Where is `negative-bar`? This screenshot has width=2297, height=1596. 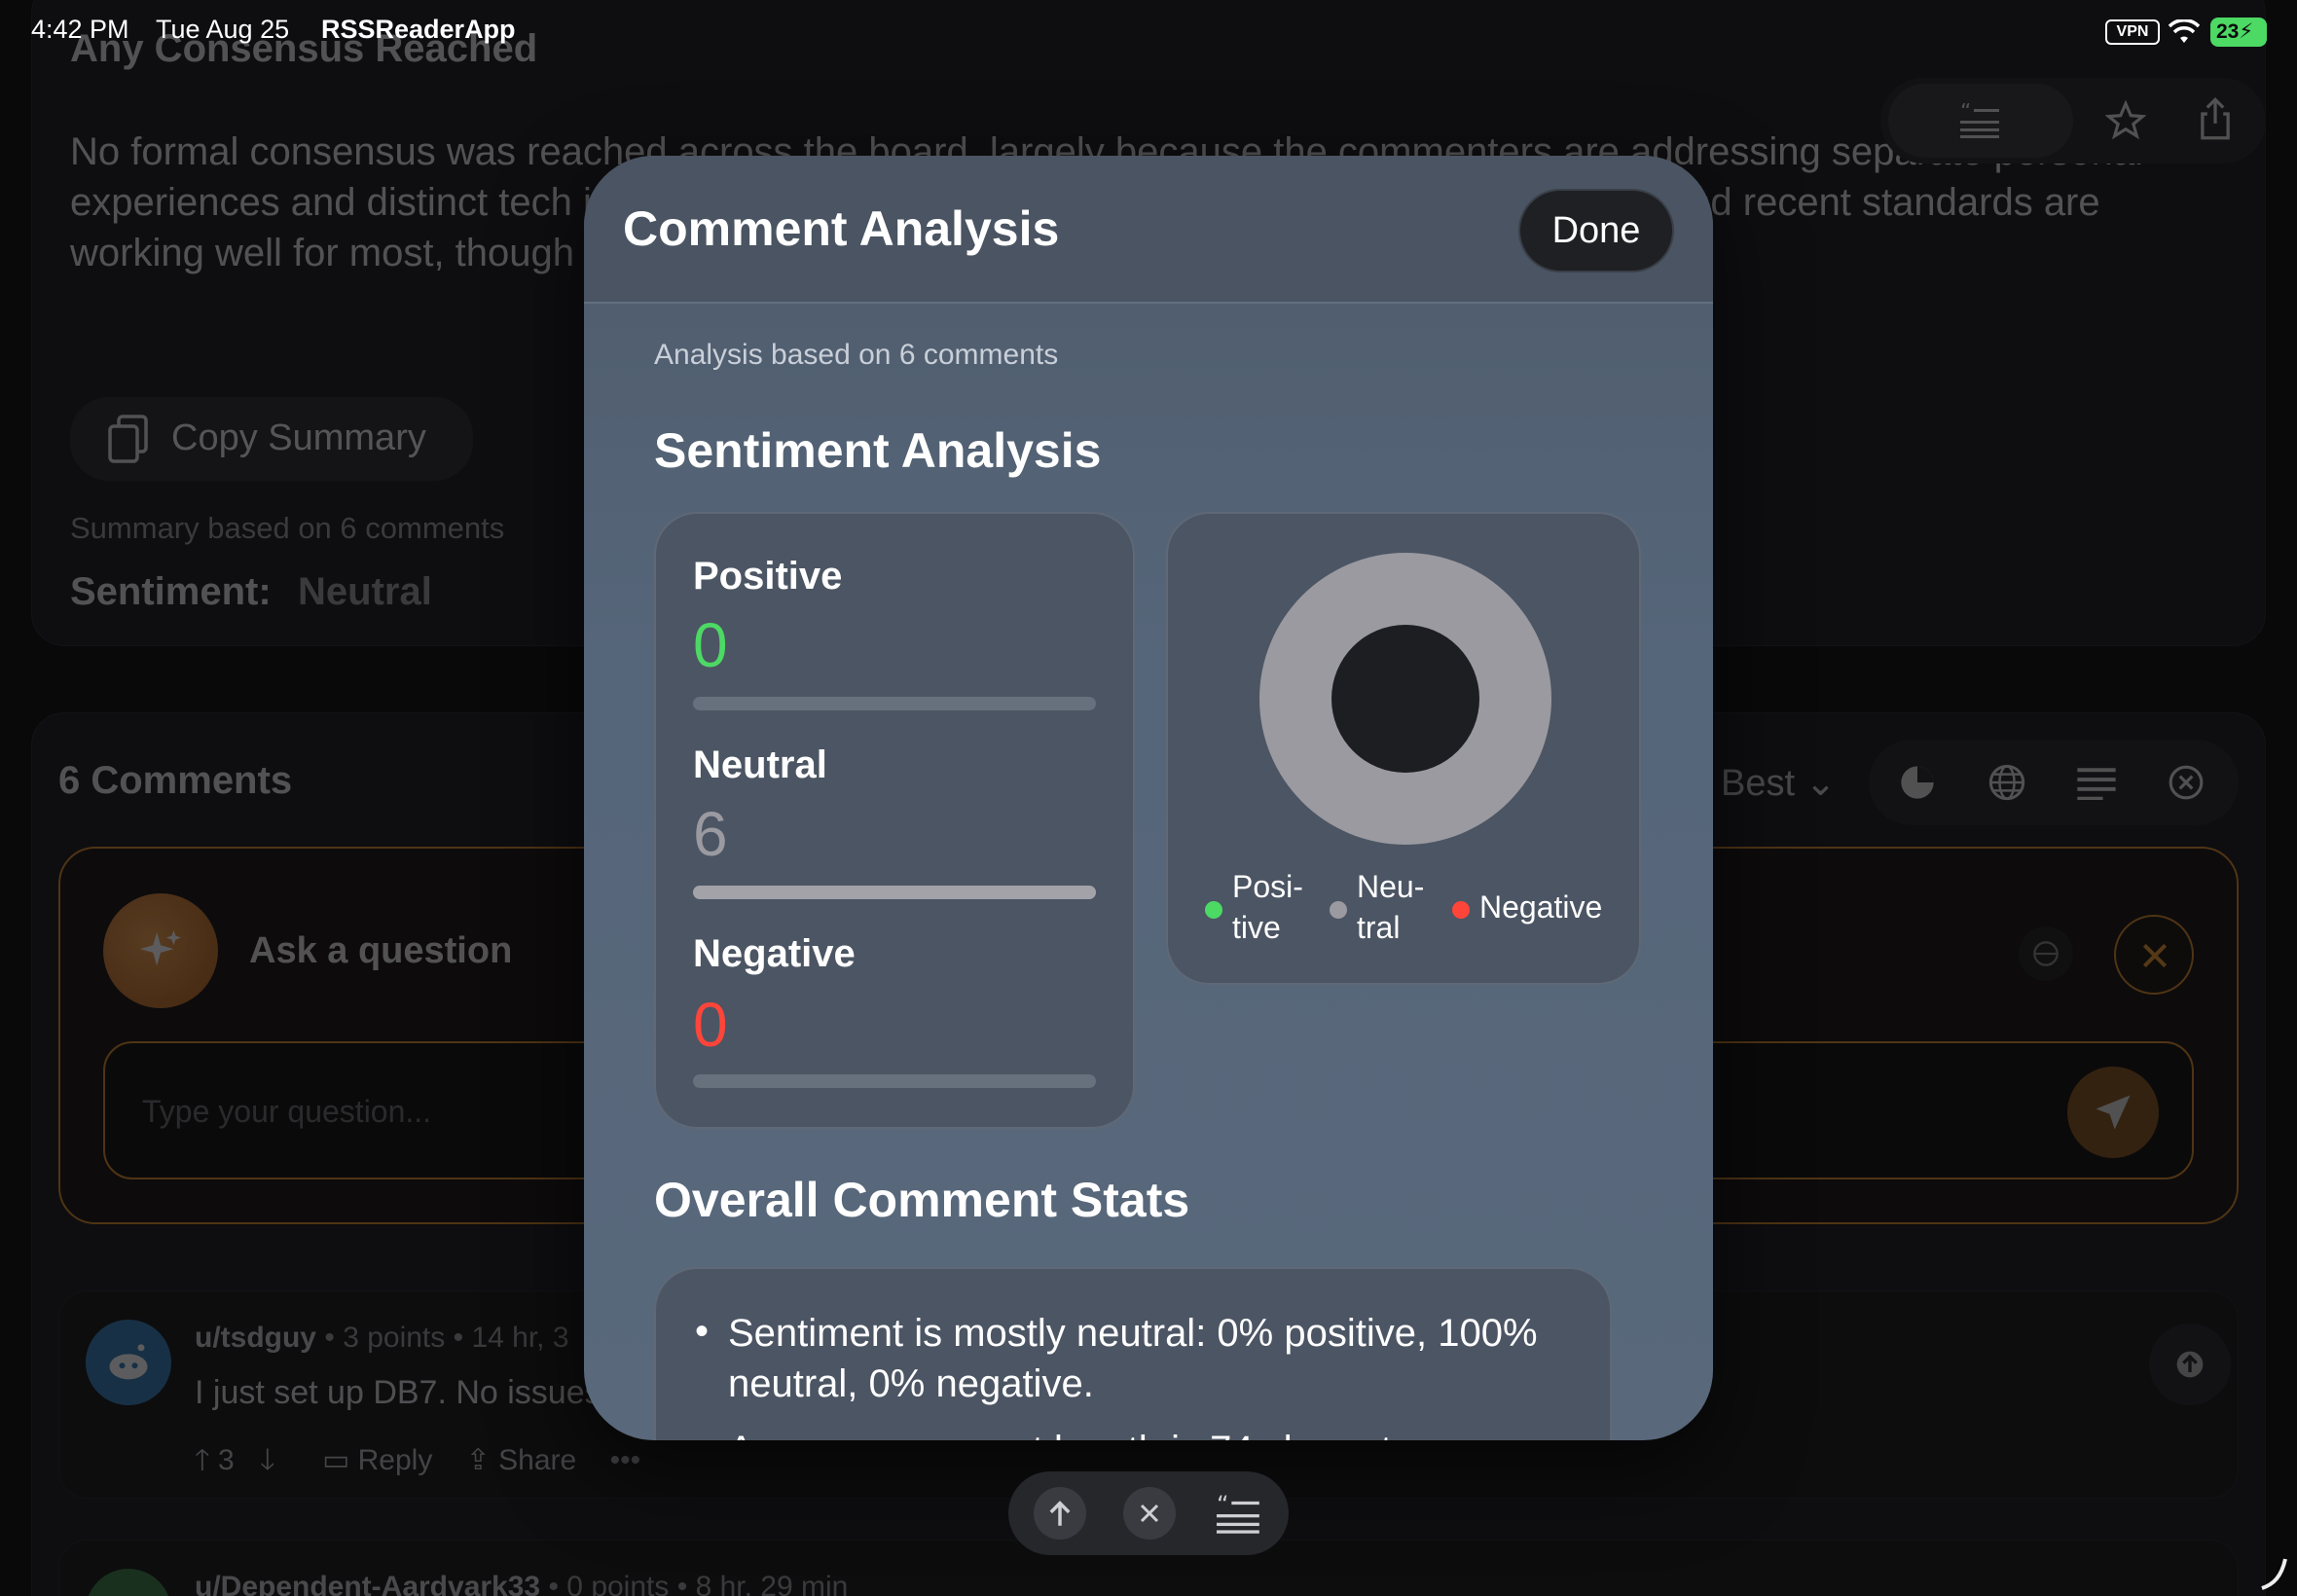 negative-bar is located at coordinates (895, 1081).